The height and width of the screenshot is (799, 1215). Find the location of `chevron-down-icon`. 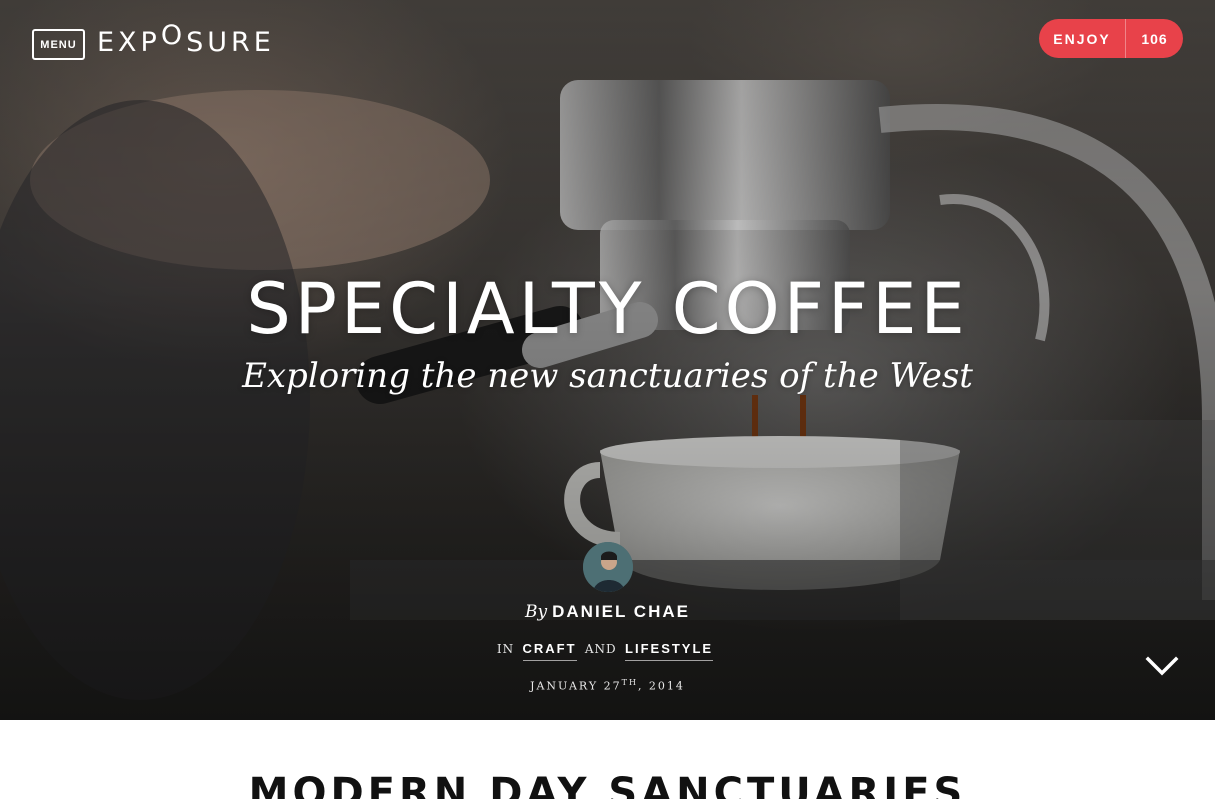

chevron-down-icon is located at coordinates (1162, 666).